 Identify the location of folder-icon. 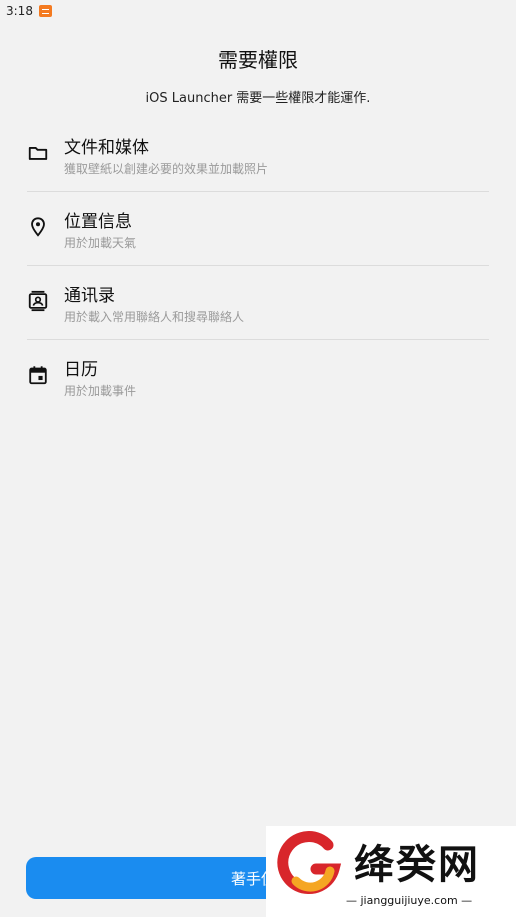
(38, 153).